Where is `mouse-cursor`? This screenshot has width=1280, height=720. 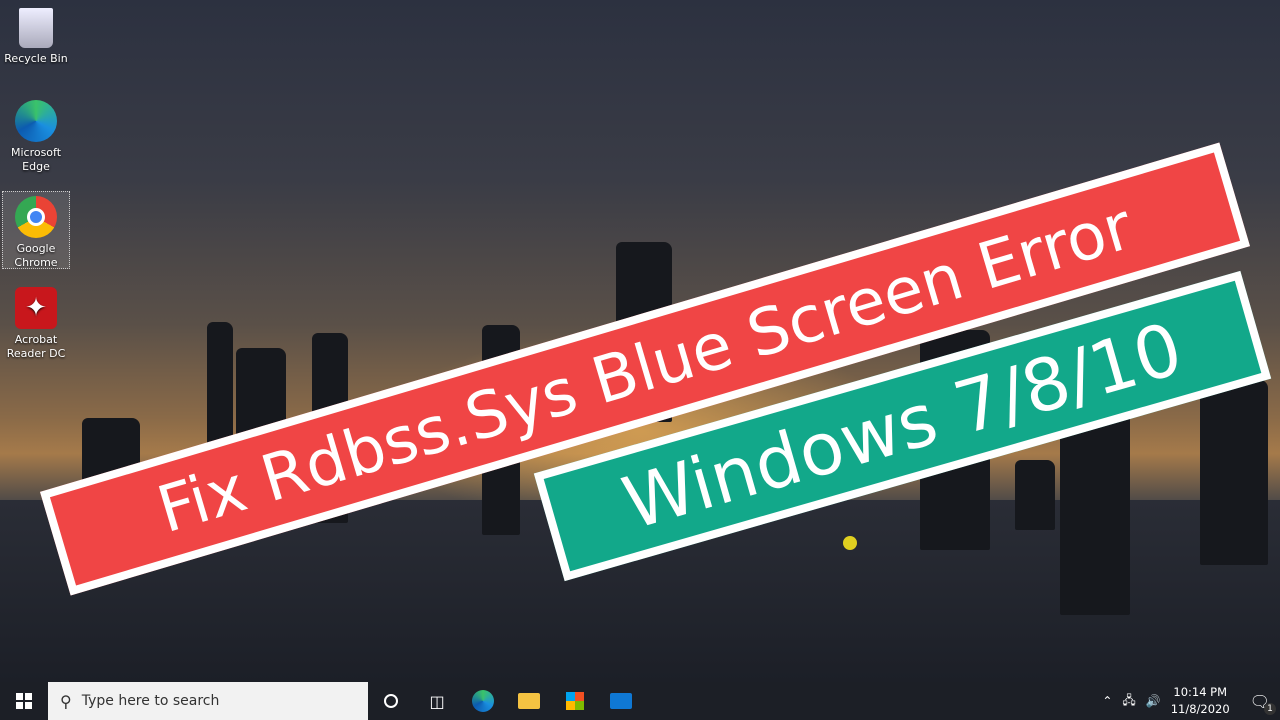
mouse-cursor is located at coordinates (850, 543).